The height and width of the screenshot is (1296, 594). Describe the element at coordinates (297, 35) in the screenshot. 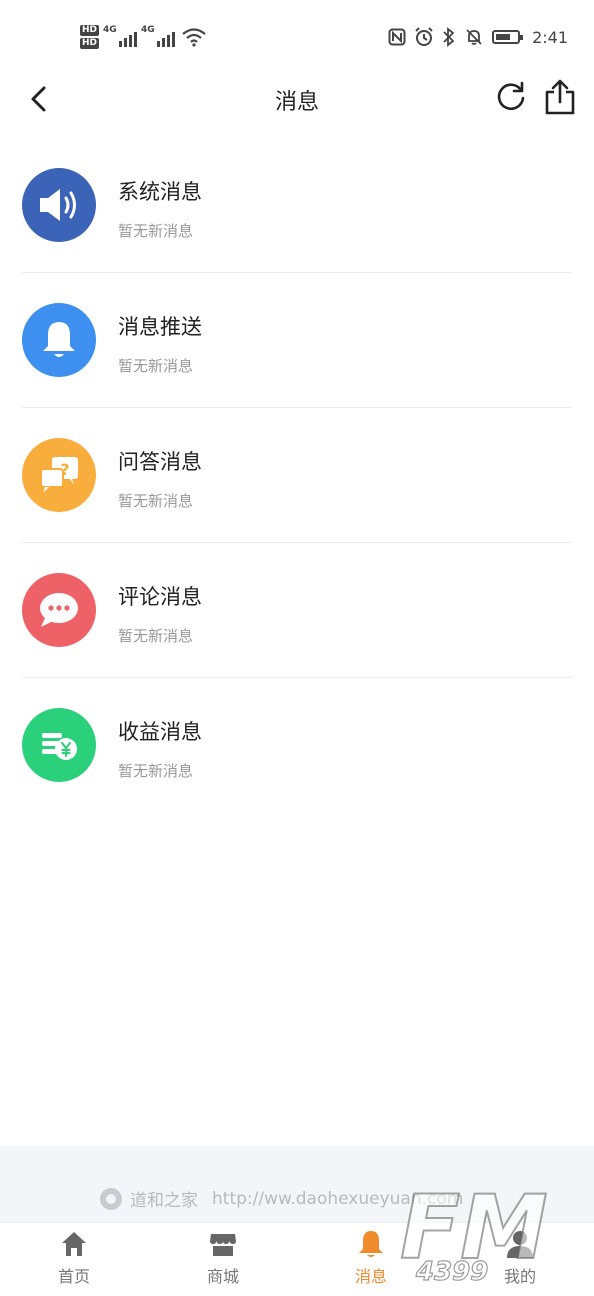

I see `status-bar: HD HD 4G 4G 2:41` at that location.